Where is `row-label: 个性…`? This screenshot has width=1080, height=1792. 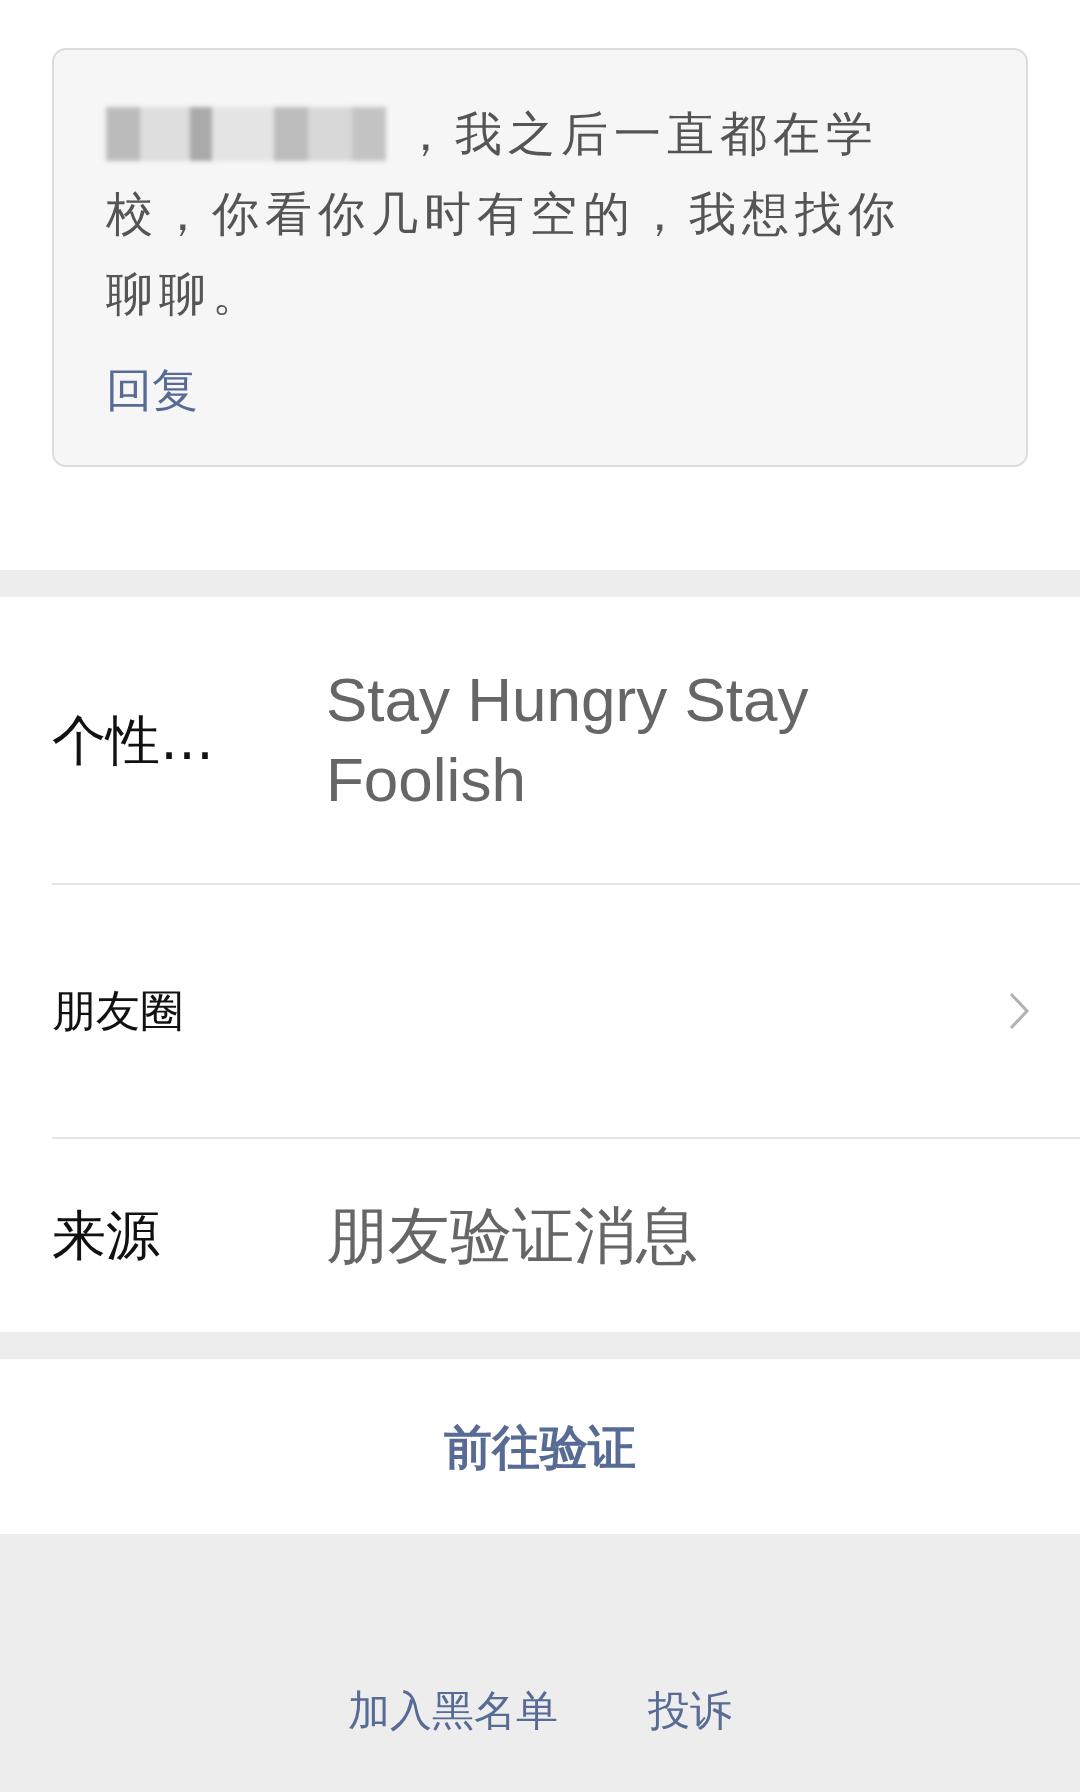 row-label: 个性… is located at coordinates (133, 740).